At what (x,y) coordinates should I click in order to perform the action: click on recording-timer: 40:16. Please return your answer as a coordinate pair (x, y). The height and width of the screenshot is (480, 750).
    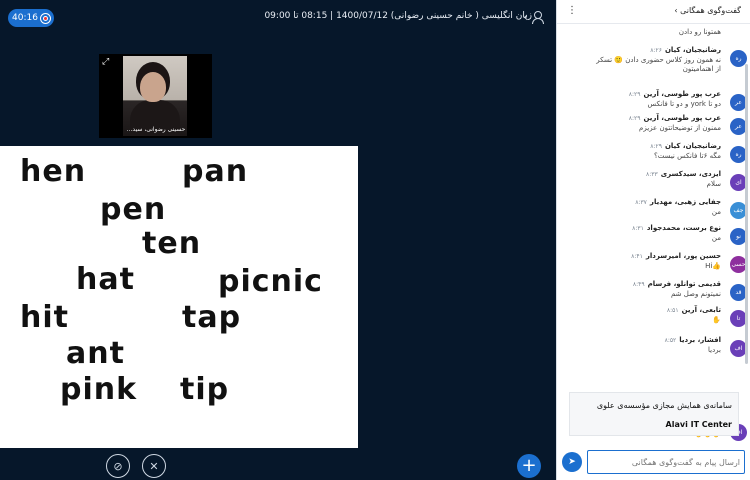
    Looking at the image, I should click on (31, 18).